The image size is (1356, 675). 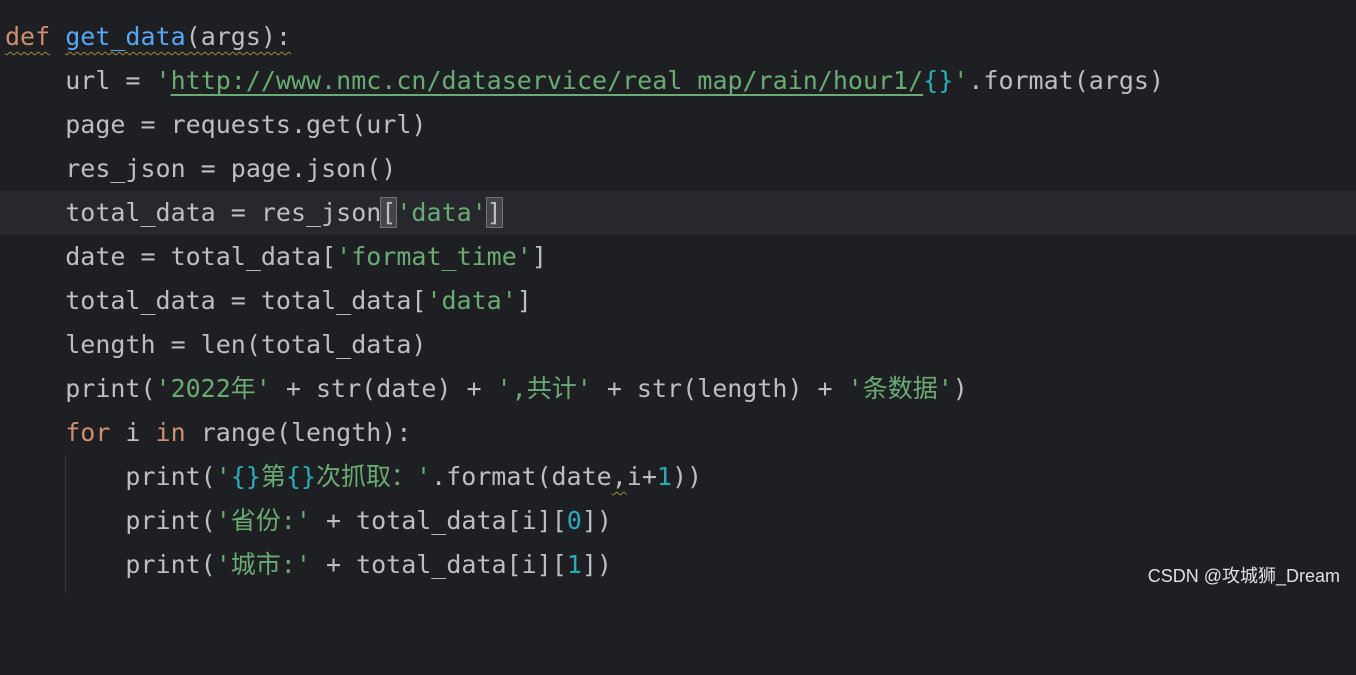 I want to click on code-text: + str(length) +, so click(x=719, y=388).